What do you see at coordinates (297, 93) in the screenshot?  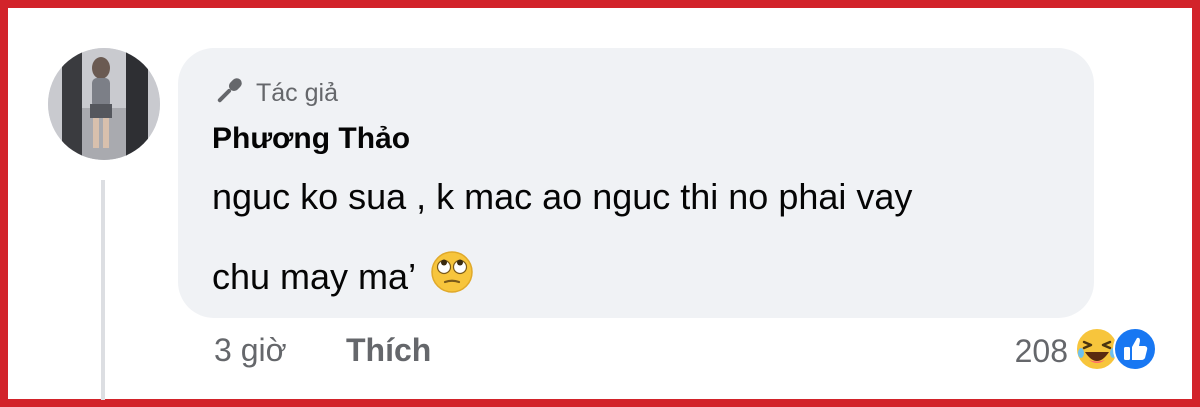 I see `author-badge-label: Tác giả` at bounding box center [297, 93].